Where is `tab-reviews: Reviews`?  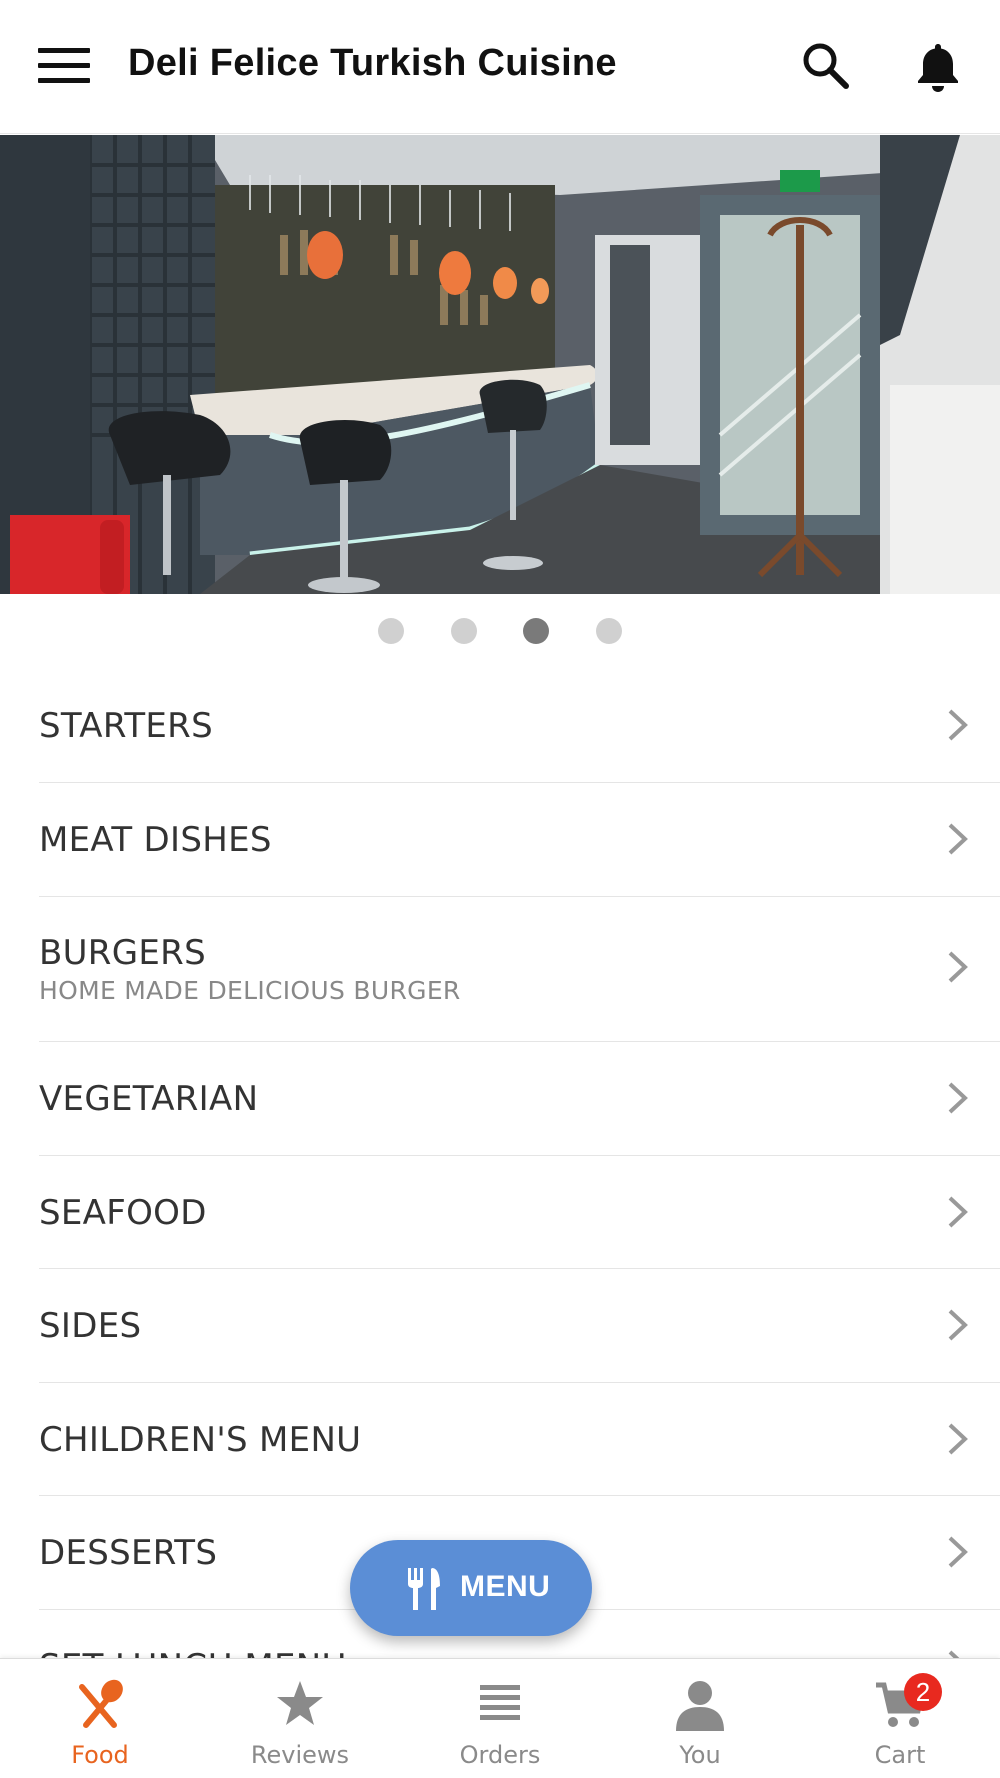 tab-reviews: Reviews is located at coordinates (300, 1718).